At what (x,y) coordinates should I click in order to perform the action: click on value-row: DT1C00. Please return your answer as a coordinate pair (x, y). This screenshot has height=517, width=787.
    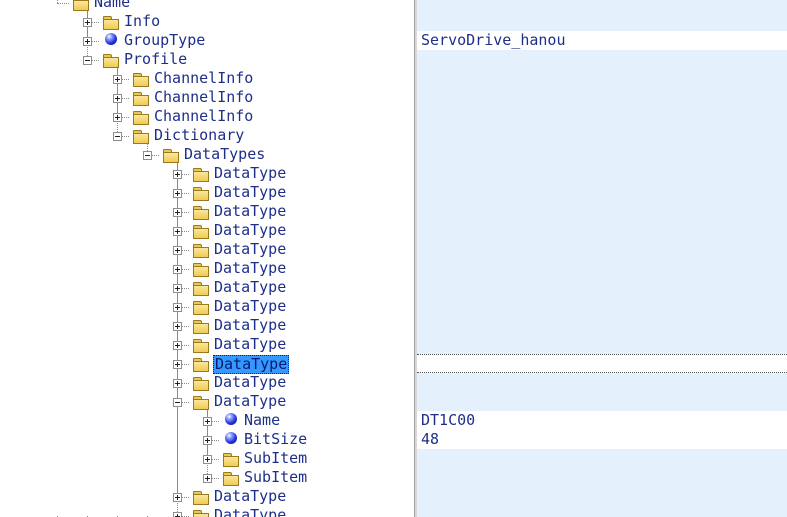
    Looking at the image, I should click on (602, 420).